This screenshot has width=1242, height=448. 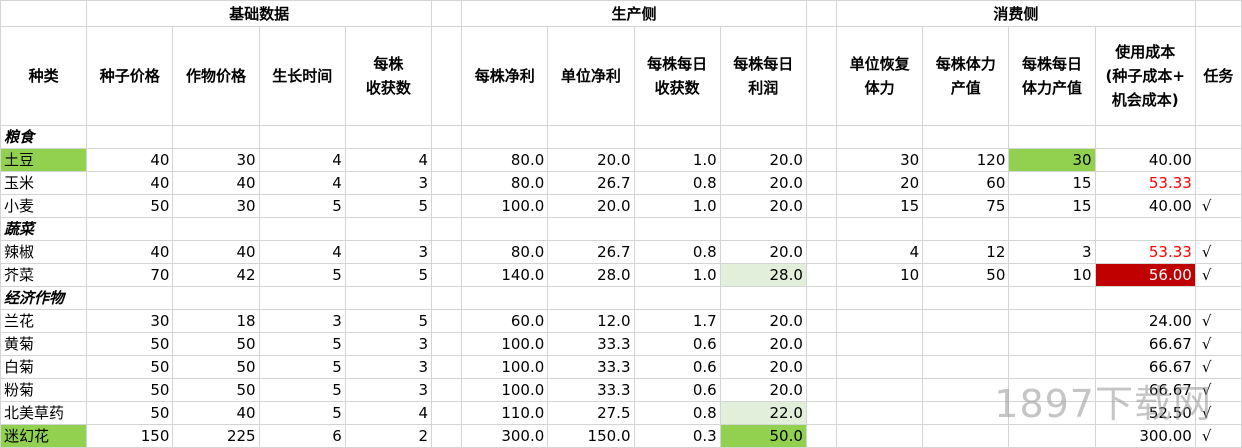 What do you see at coordinates (1145, 321) in the screenshot?
I see `use-cost: 24.00` at bounding box center [1145, 321].